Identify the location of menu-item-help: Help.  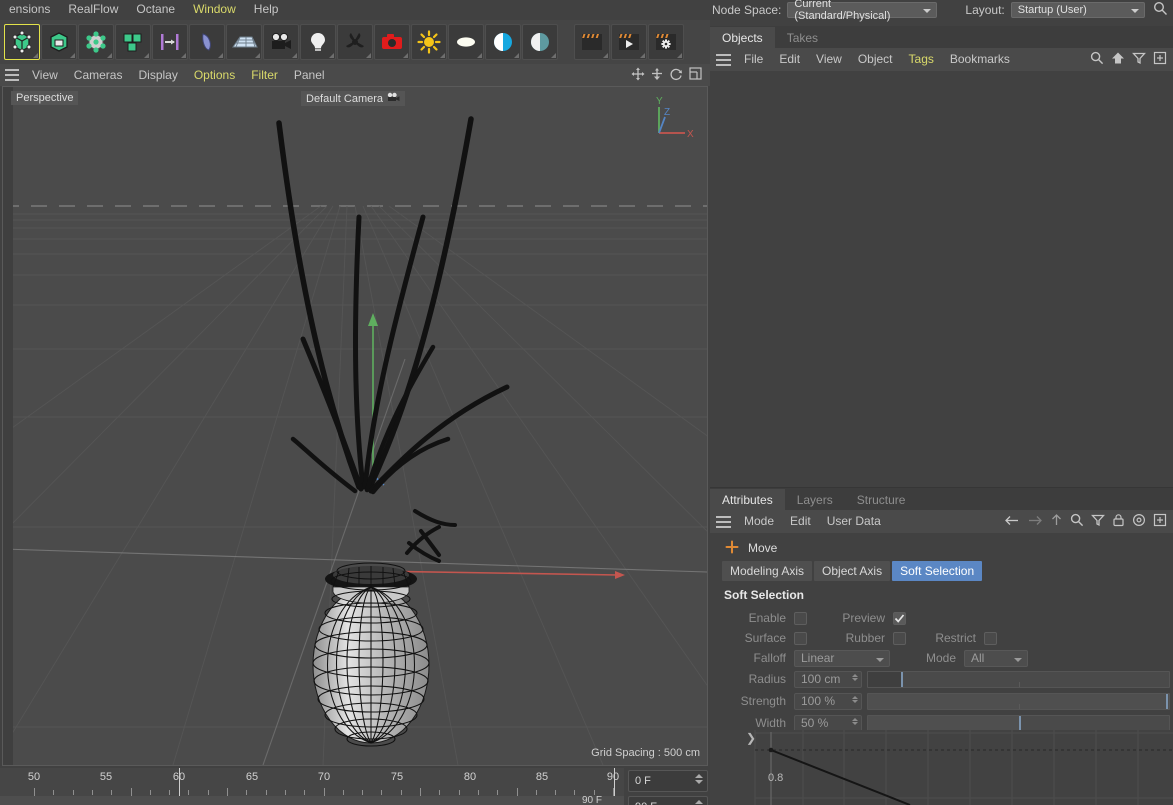
(266, 9).